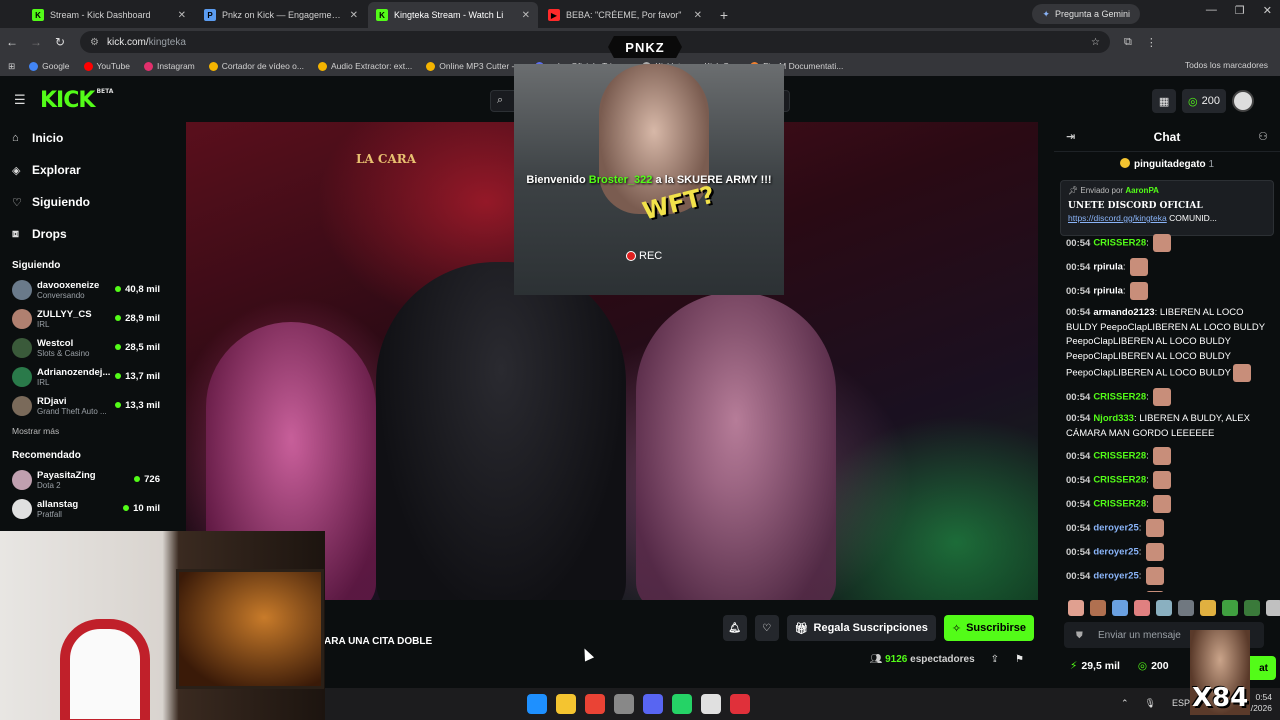  I want to click on dashboard-button: ▦, so click(1164, 101).